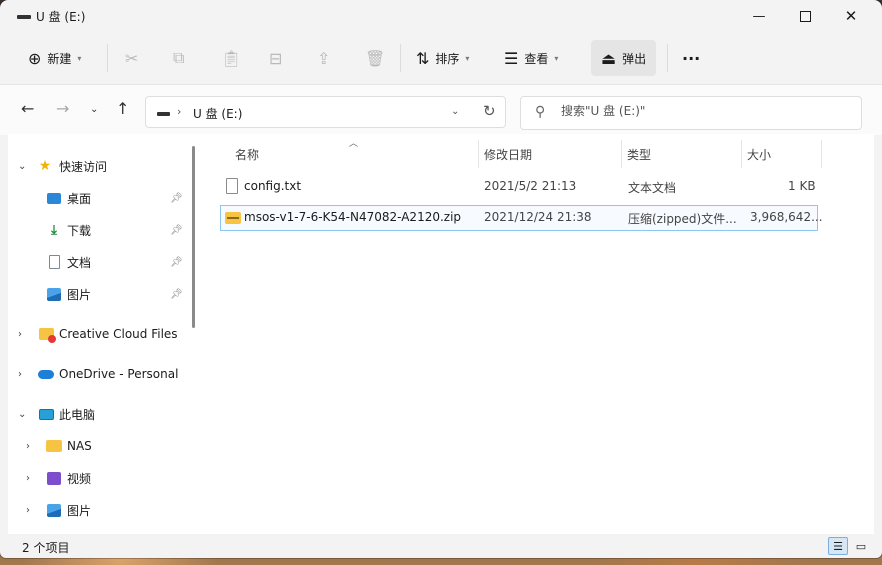 The width and height of the screenshot is (882, 565). I want to click on forward-button: →, so click(62, 108).